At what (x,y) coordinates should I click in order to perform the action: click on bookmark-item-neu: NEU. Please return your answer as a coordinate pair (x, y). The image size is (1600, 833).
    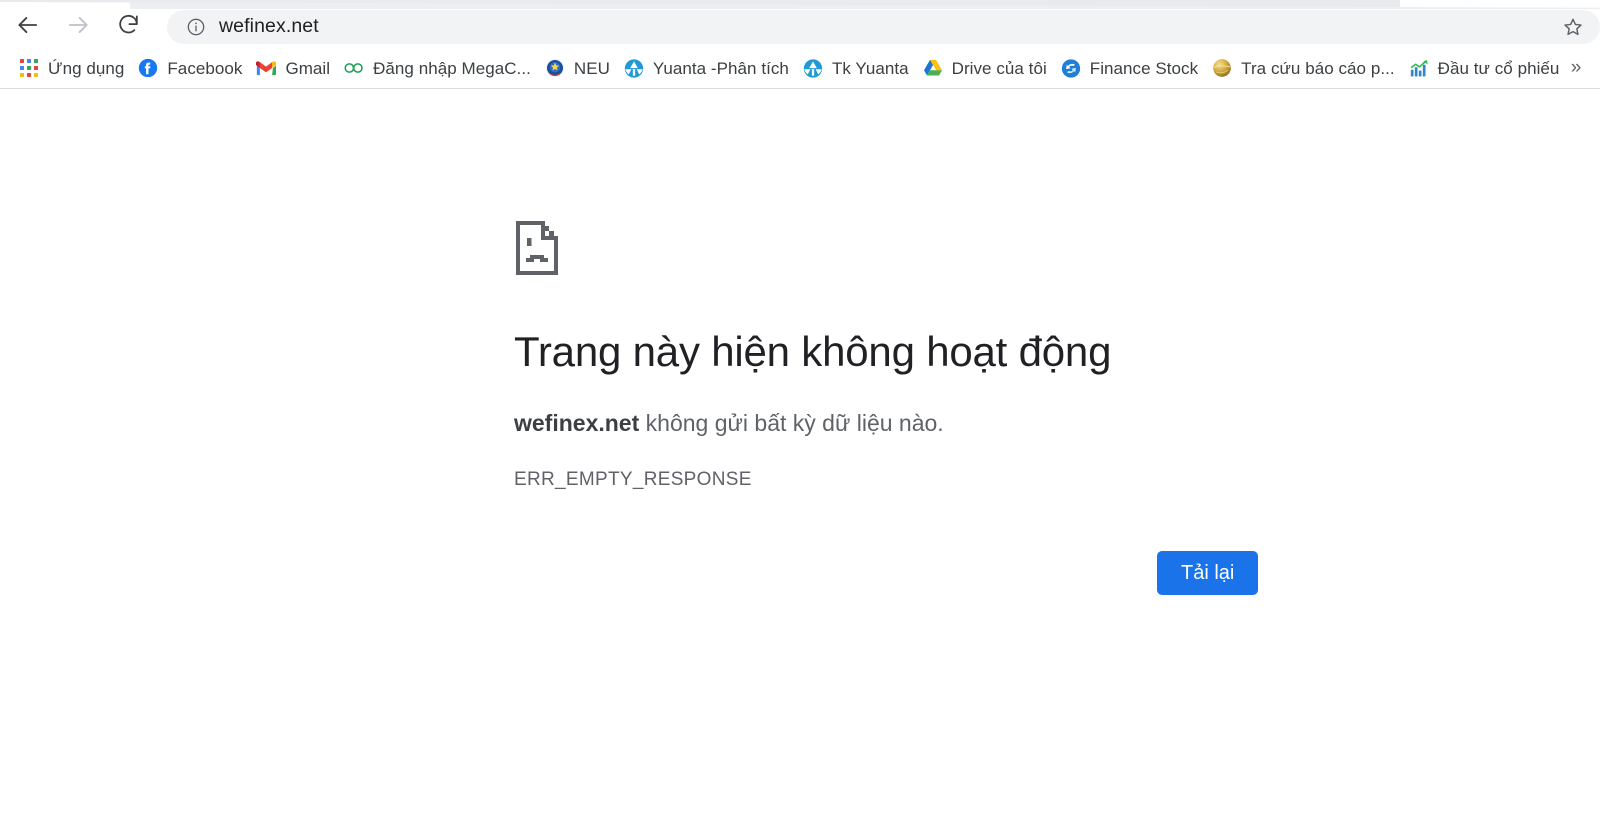
    Looking at the image, I should click on (577, 68).